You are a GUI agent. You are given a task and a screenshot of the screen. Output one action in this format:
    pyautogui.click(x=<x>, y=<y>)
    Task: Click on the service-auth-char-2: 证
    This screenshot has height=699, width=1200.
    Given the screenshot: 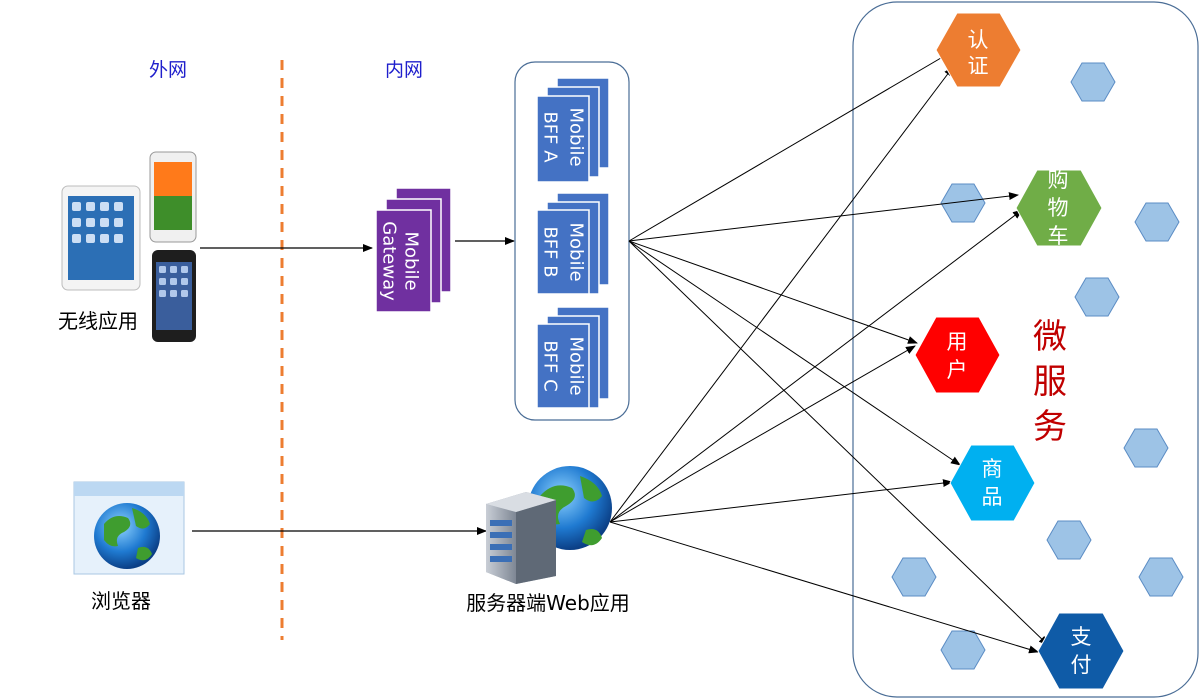 What is the action you would take?
    pyautogui.click(x=978, y=66)
    